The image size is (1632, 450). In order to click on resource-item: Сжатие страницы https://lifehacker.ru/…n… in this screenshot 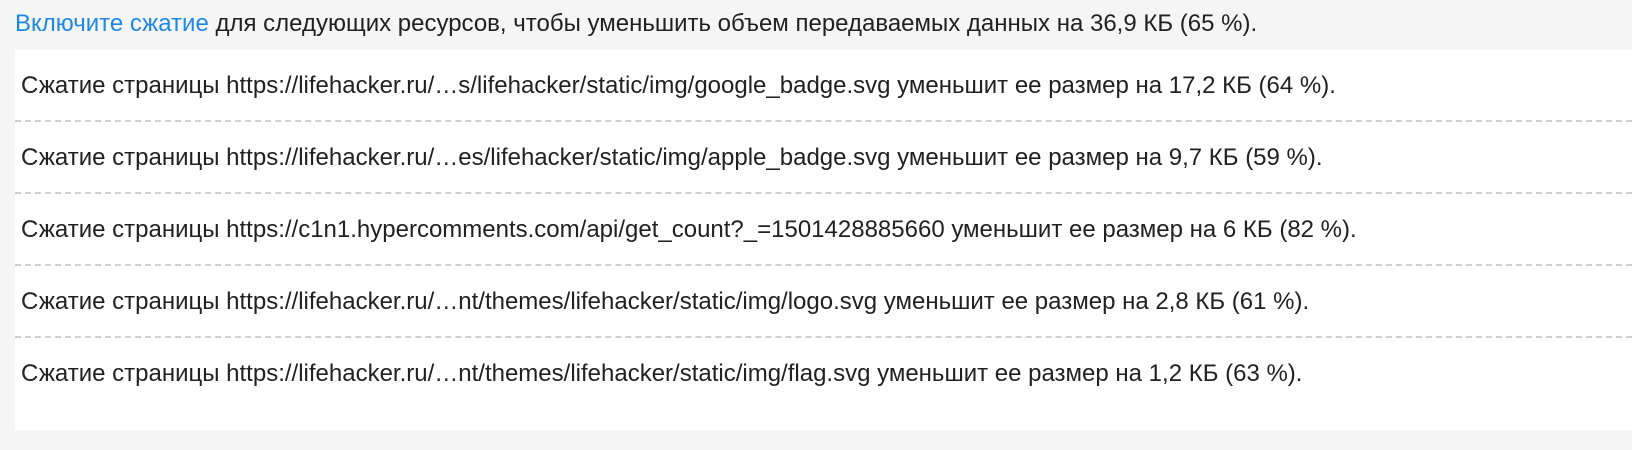, I will do `click(662, 373)`.